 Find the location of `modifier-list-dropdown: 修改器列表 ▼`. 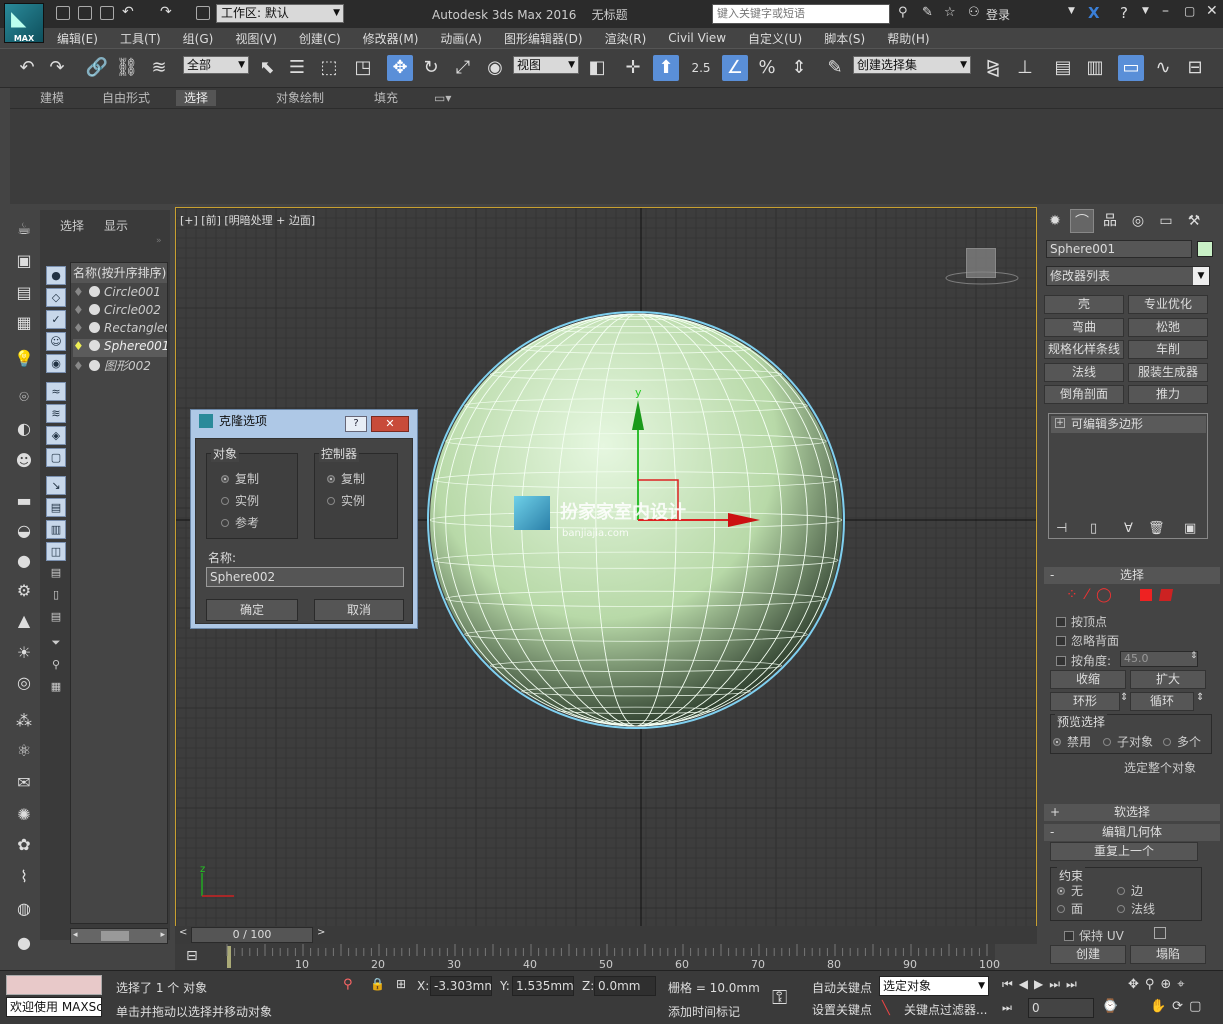

modifier-list-dropdown: 修改器列表 ▼ is located at coordinates (1128, 276).